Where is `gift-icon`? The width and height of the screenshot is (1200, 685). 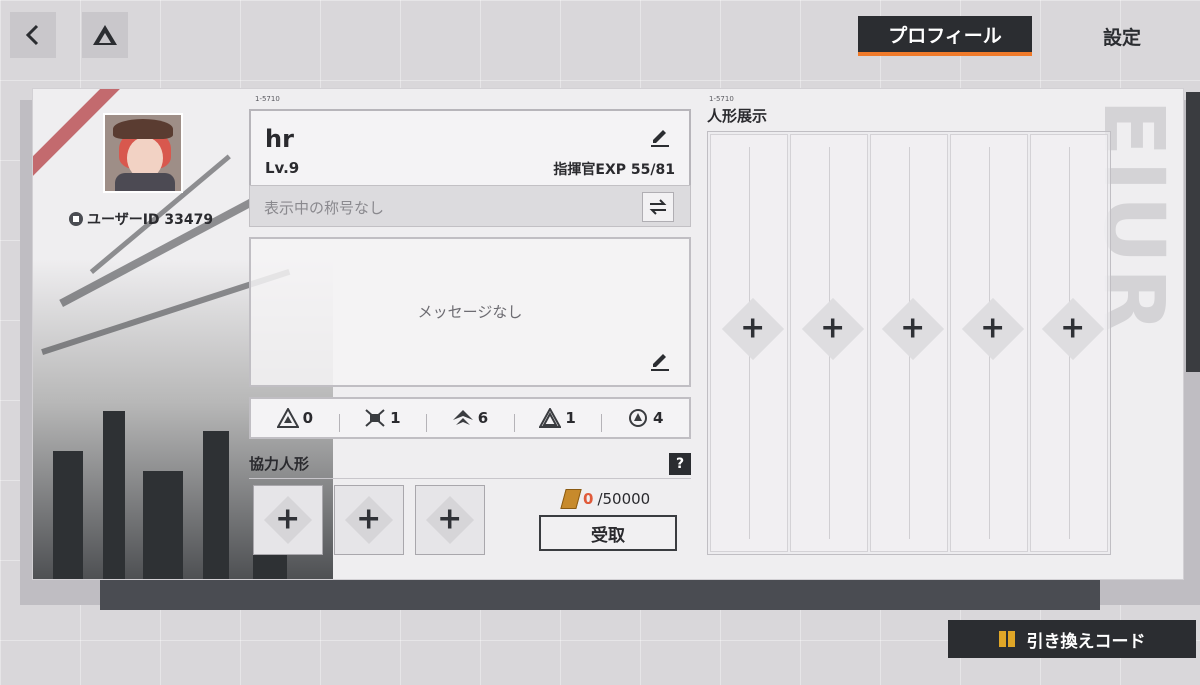 gift-icon is located at coordinates (1006, 639).